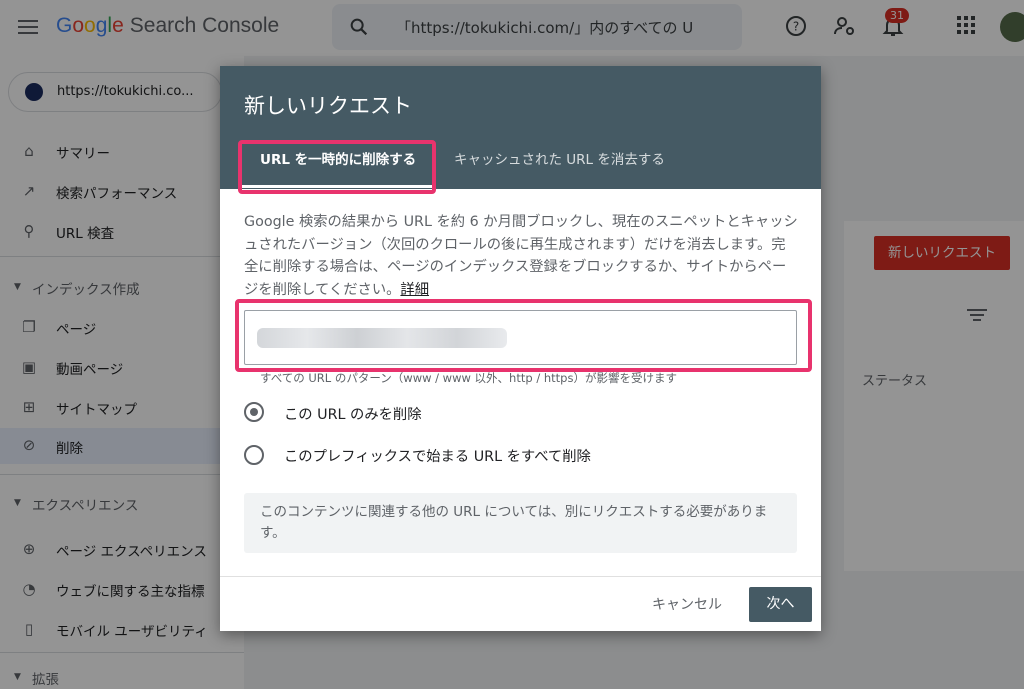 The width and height of the screenshot is (1024, 689). Describe the element at coordinates (559, 158) in the screenshot. I see `tab-clear-cached-url: キャッシュされた URL を消去する` at that location.